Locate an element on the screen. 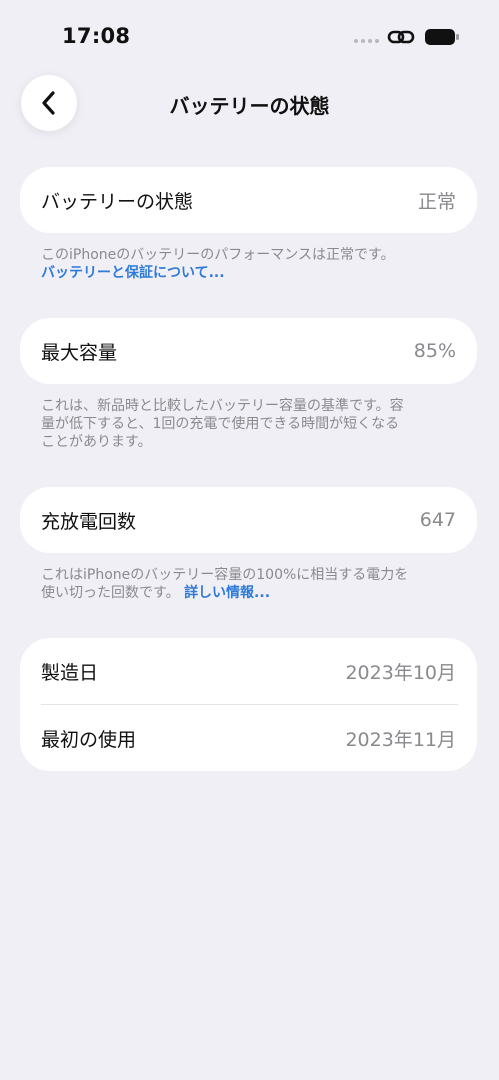 This screenshot has height=1080, width=499. manufacture-date-row: 製造日 2023年10月 is located at coordinates (248, 671).